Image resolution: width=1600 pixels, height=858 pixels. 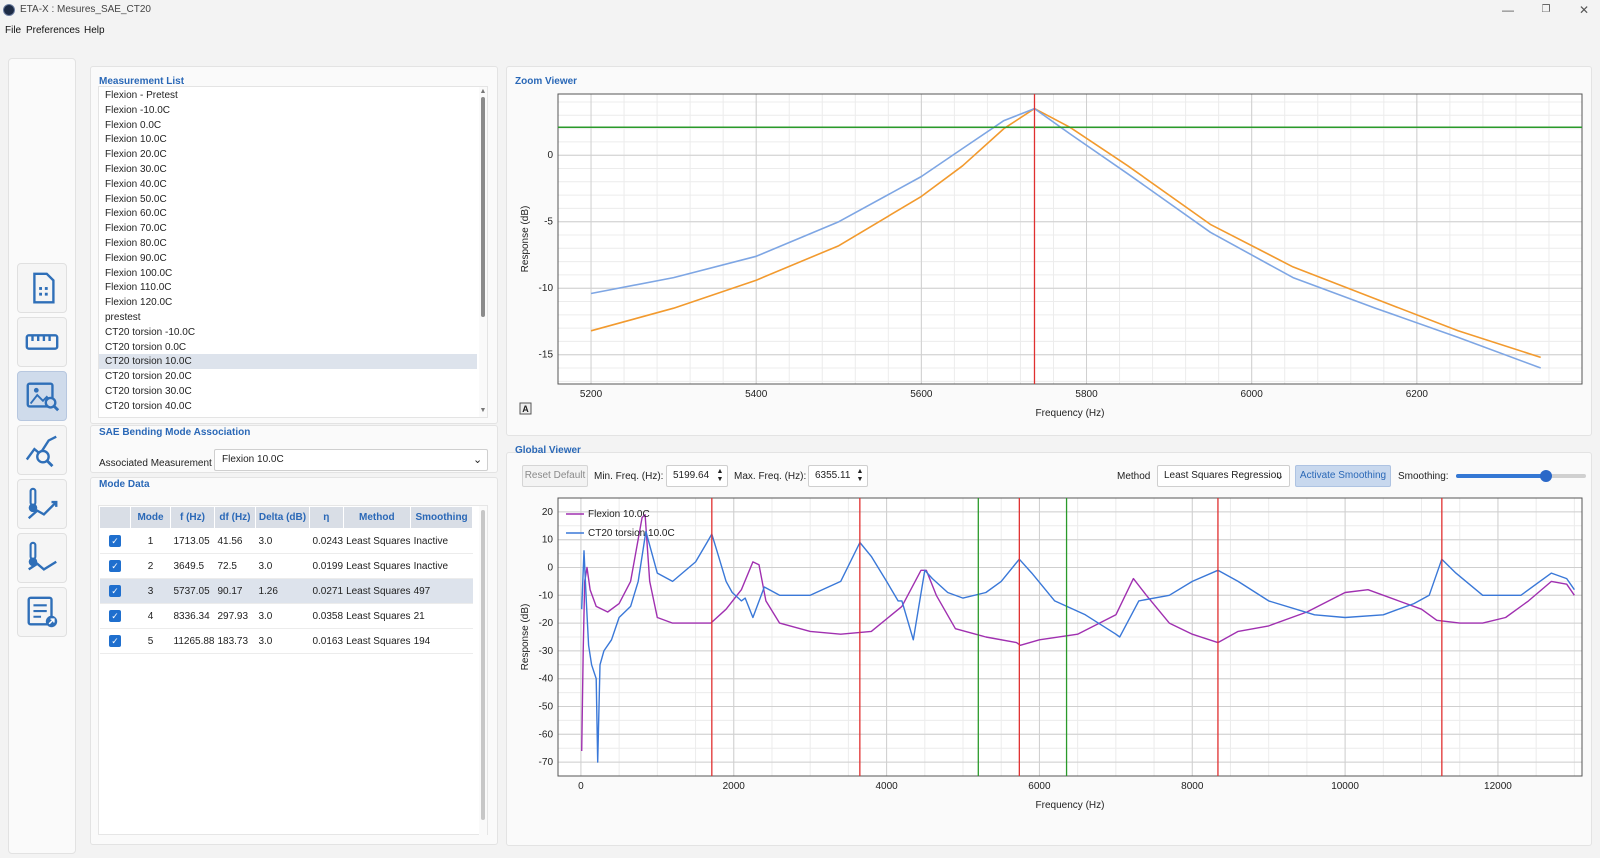 I want to click on measurement-list-item: Flexion 10.0C, so click(x=288, y=139).